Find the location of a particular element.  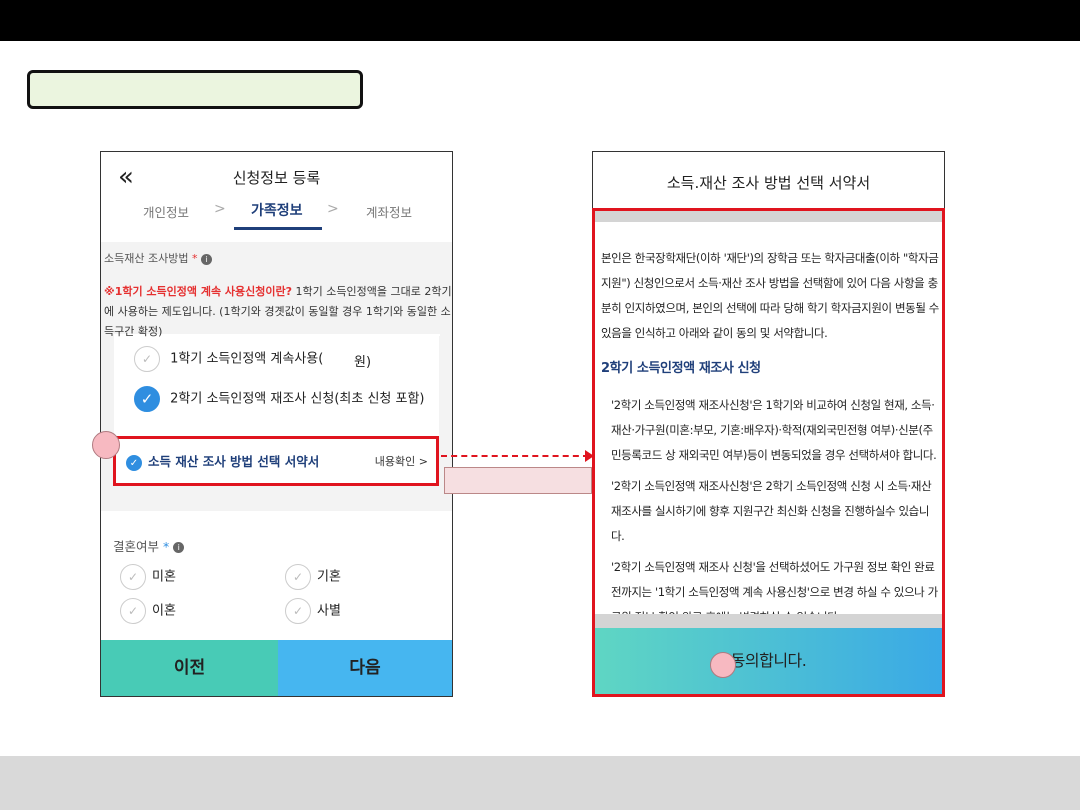

next-button: 다음 is located at coordinates (365, 668).